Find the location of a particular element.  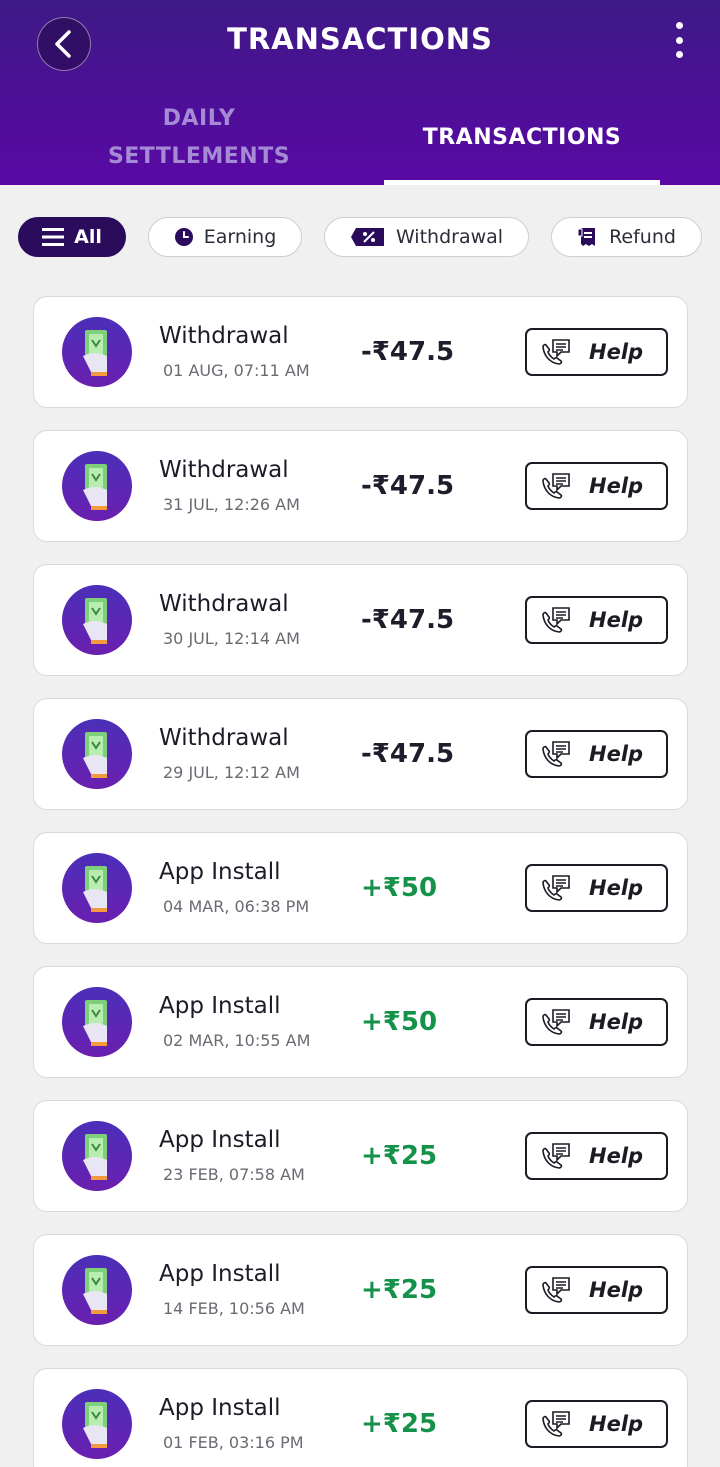

tab-transactions: TRANSACTIONS is located at coordinates (522, 137).